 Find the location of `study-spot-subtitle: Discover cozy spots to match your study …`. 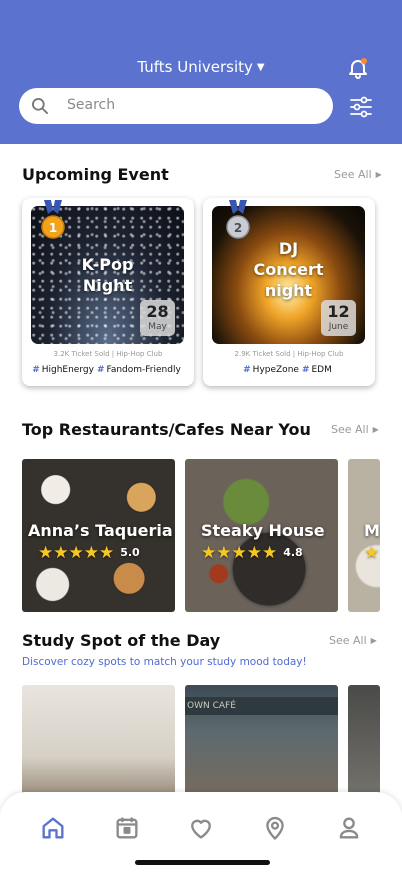

study-spot-subtitle: Discover cozy spots to match your study … is located at coordinates (164, 662).